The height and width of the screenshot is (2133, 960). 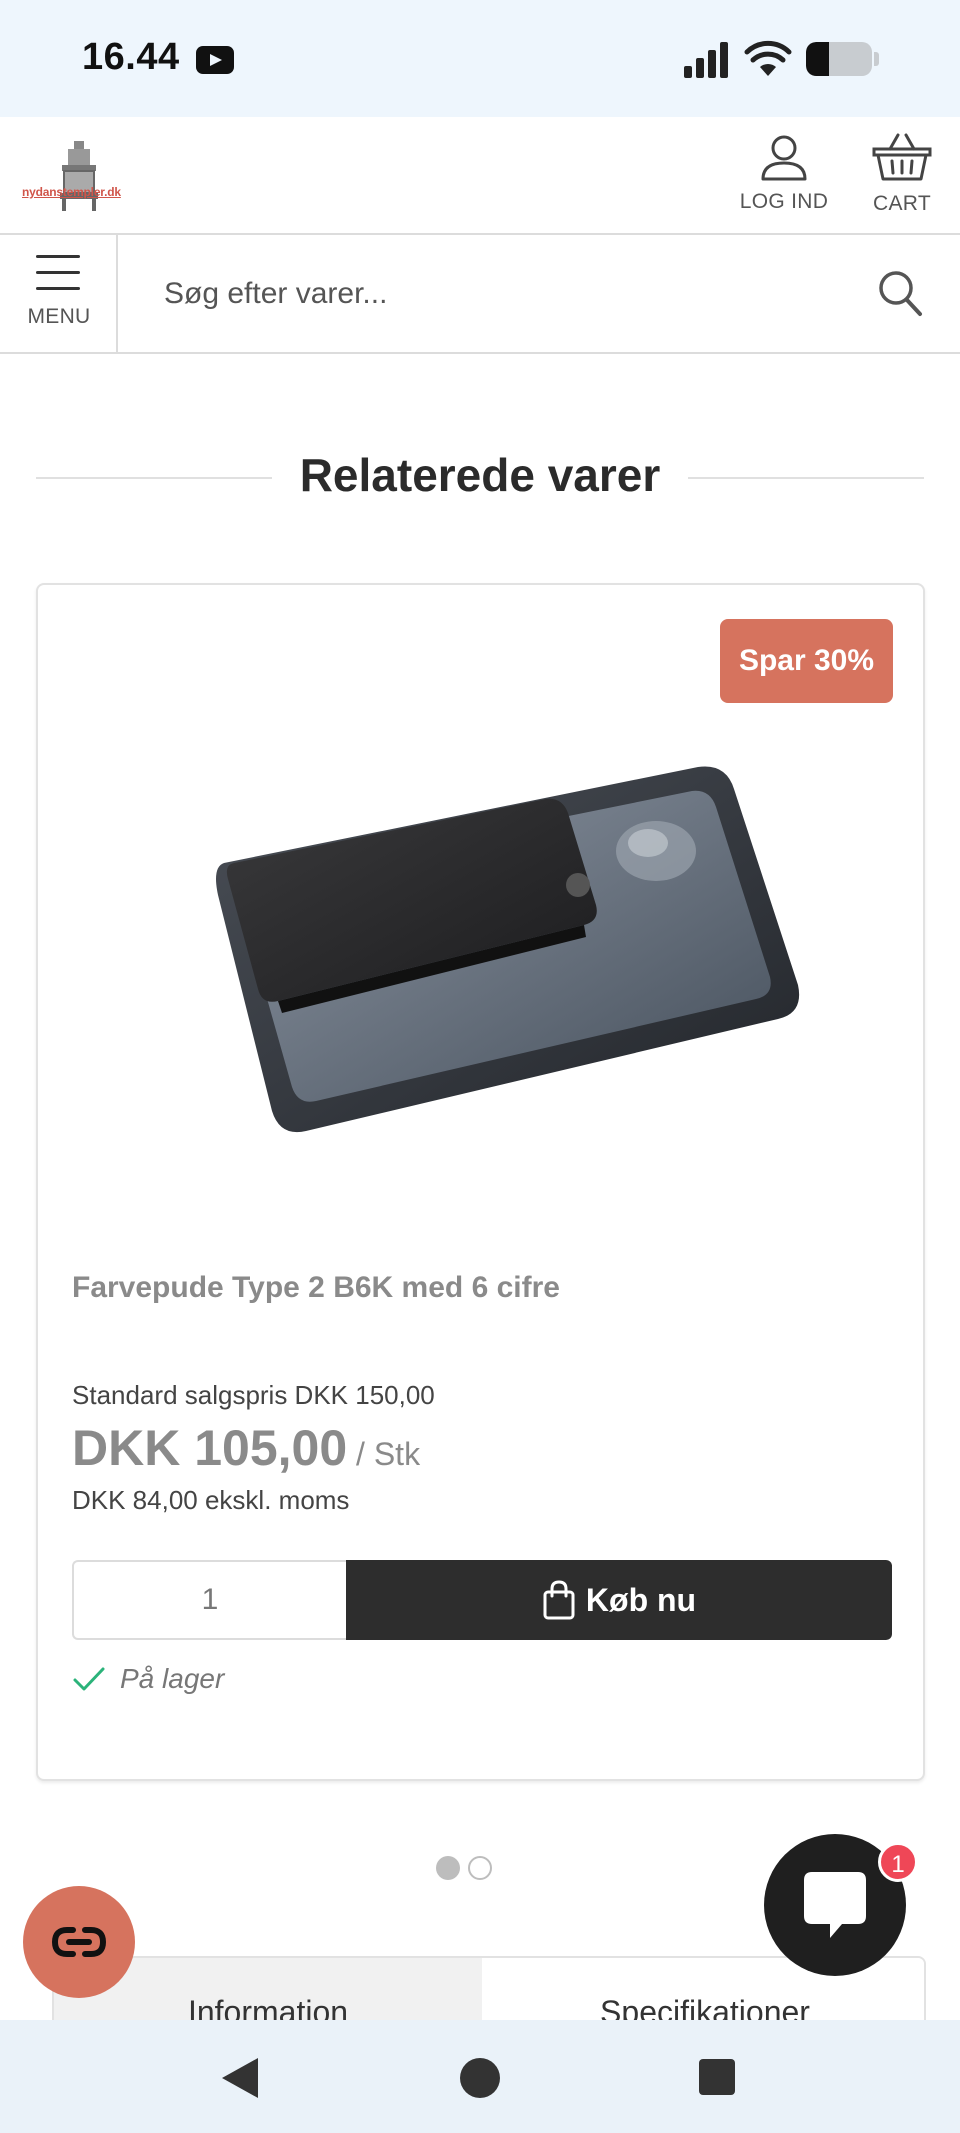 I want to click on wifi-icon, so click(x=768, y=58).